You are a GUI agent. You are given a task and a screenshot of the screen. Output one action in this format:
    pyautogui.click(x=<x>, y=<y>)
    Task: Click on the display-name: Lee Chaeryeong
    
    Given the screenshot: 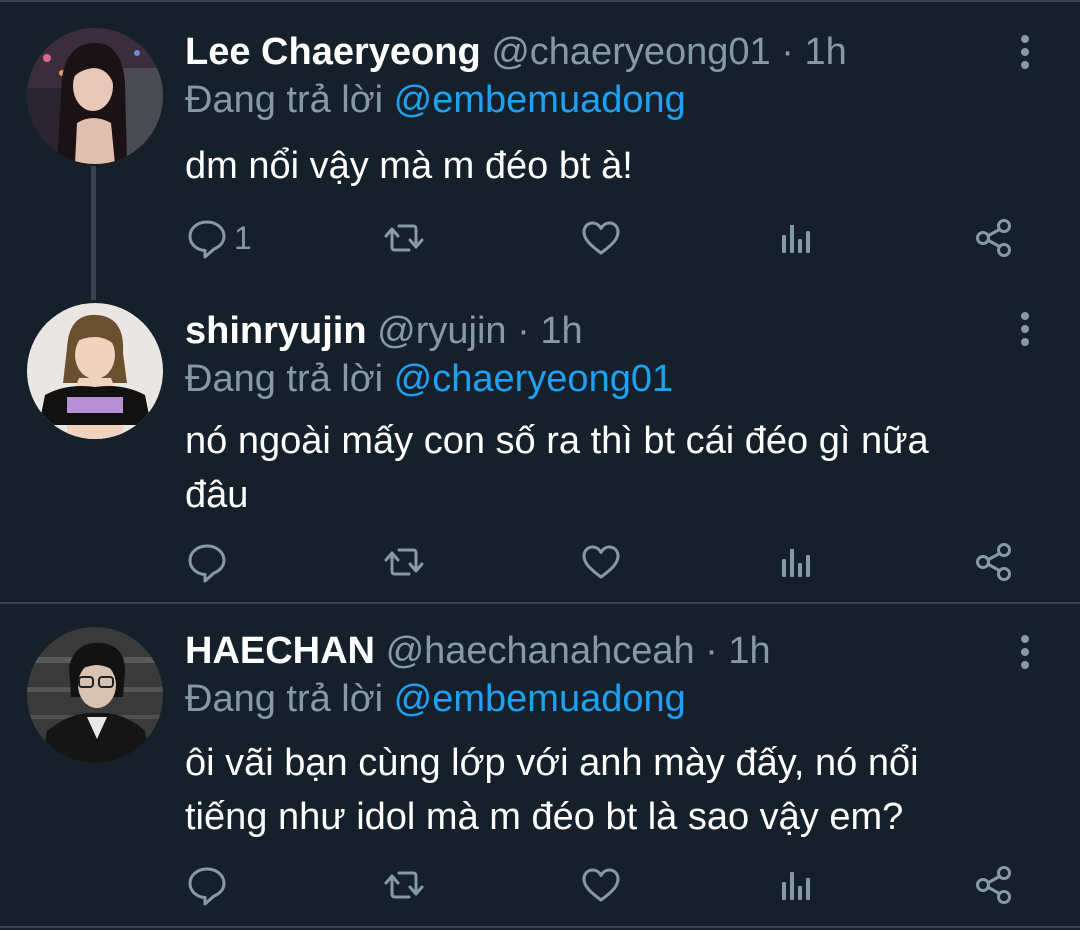 What is the action you would take?
    pyautogui.click(x=333, y=52)
    